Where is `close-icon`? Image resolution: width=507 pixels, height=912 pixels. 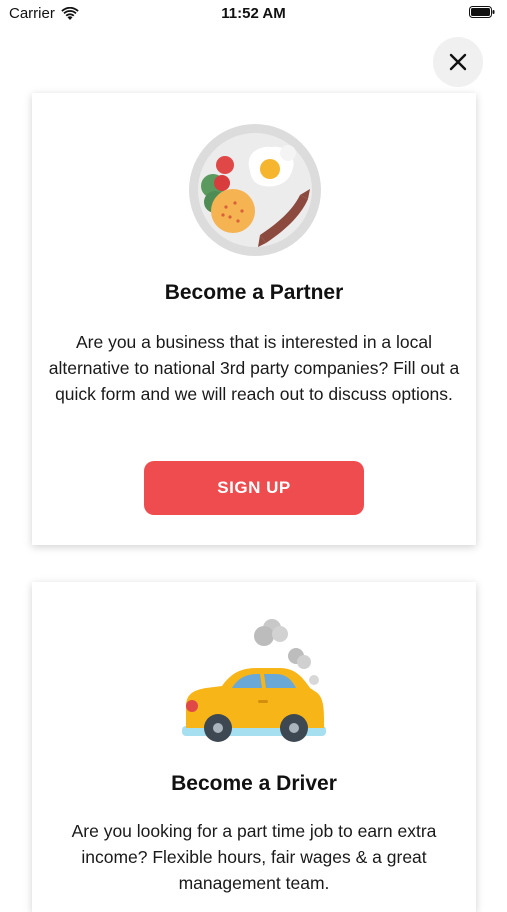
close-icon is located at coordinates (458, 62).